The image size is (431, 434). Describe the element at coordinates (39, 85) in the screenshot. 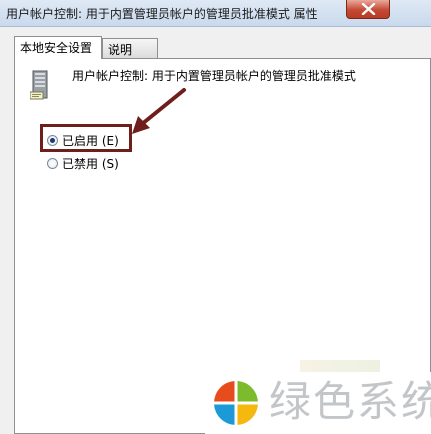

I see `computer-icon` at that location.